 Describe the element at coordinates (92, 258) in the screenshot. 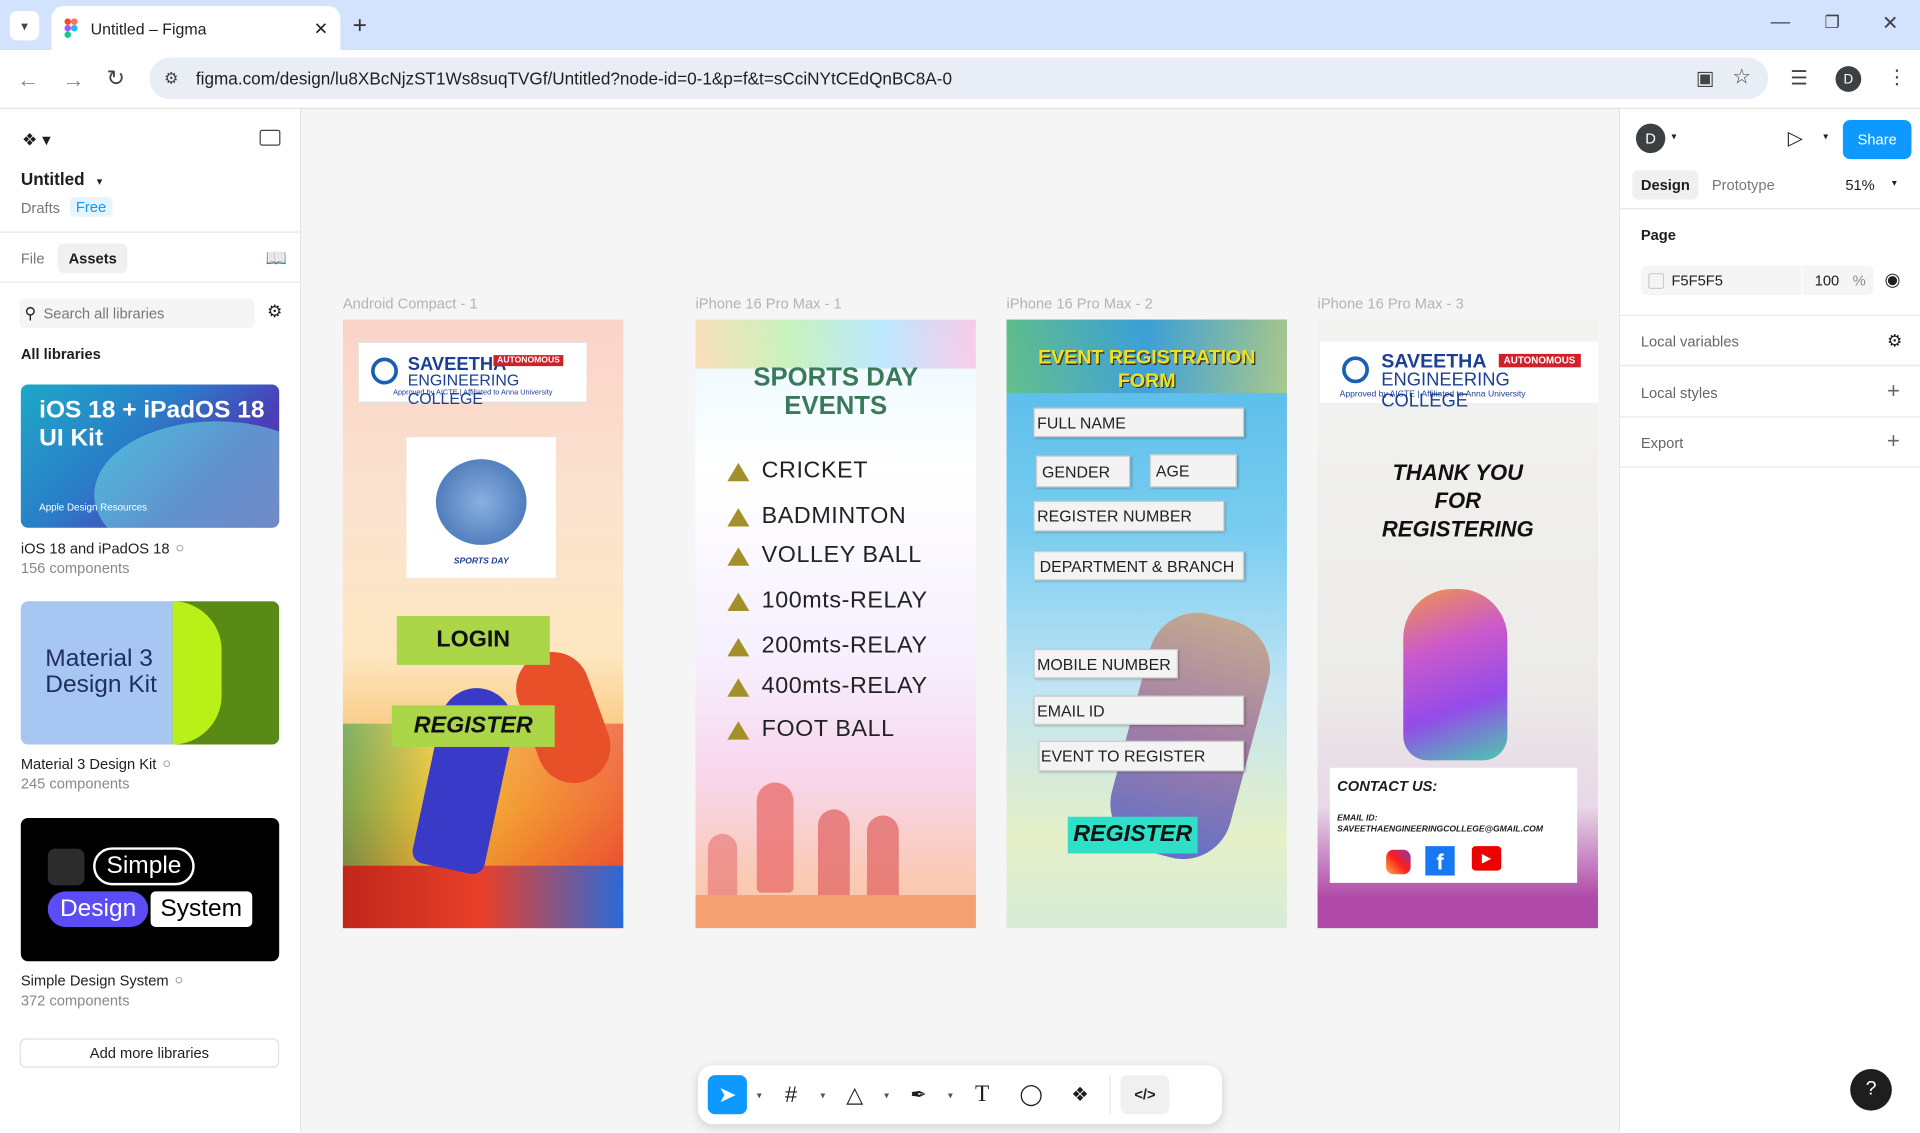

I see `tab-assets: Assets` at that location.